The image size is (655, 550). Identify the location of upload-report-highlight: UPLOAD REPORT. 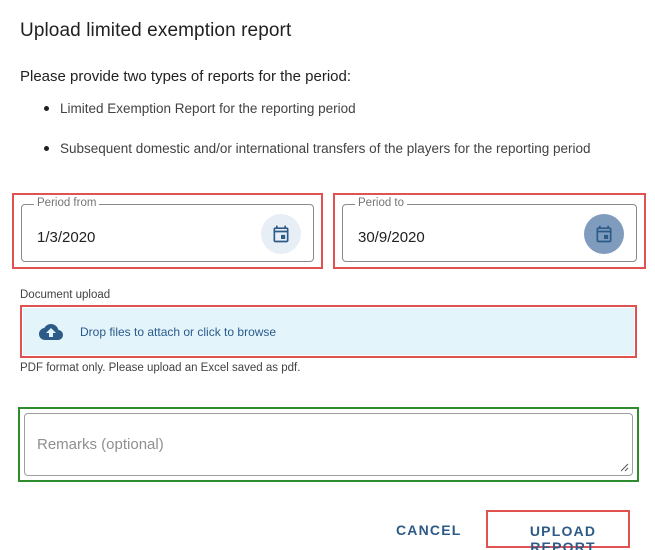
(558, 530).